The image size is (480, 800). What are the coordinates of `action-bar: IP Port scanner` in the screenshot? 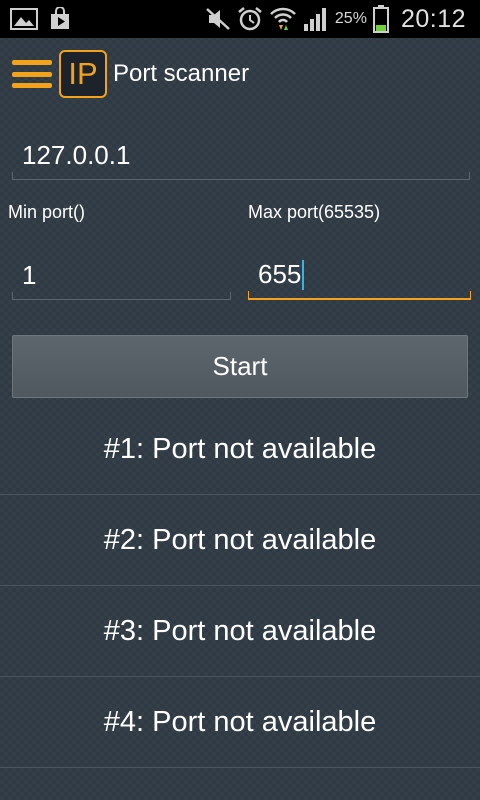 It's located at (240, 74).